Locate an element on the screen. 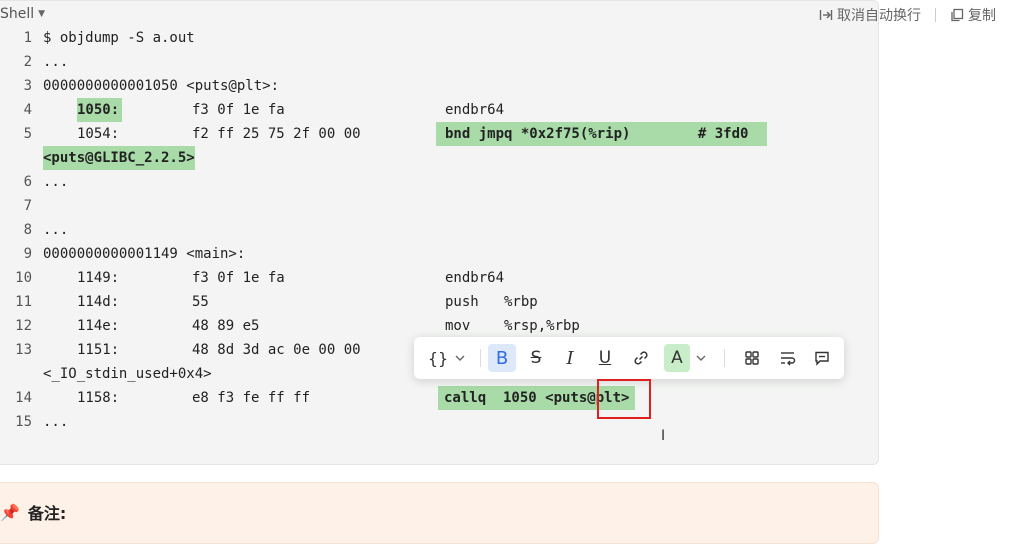 The width and height of the screenshot is (1010, 544). note-heading: 📌 备注: is located at coordinates (33, 512).